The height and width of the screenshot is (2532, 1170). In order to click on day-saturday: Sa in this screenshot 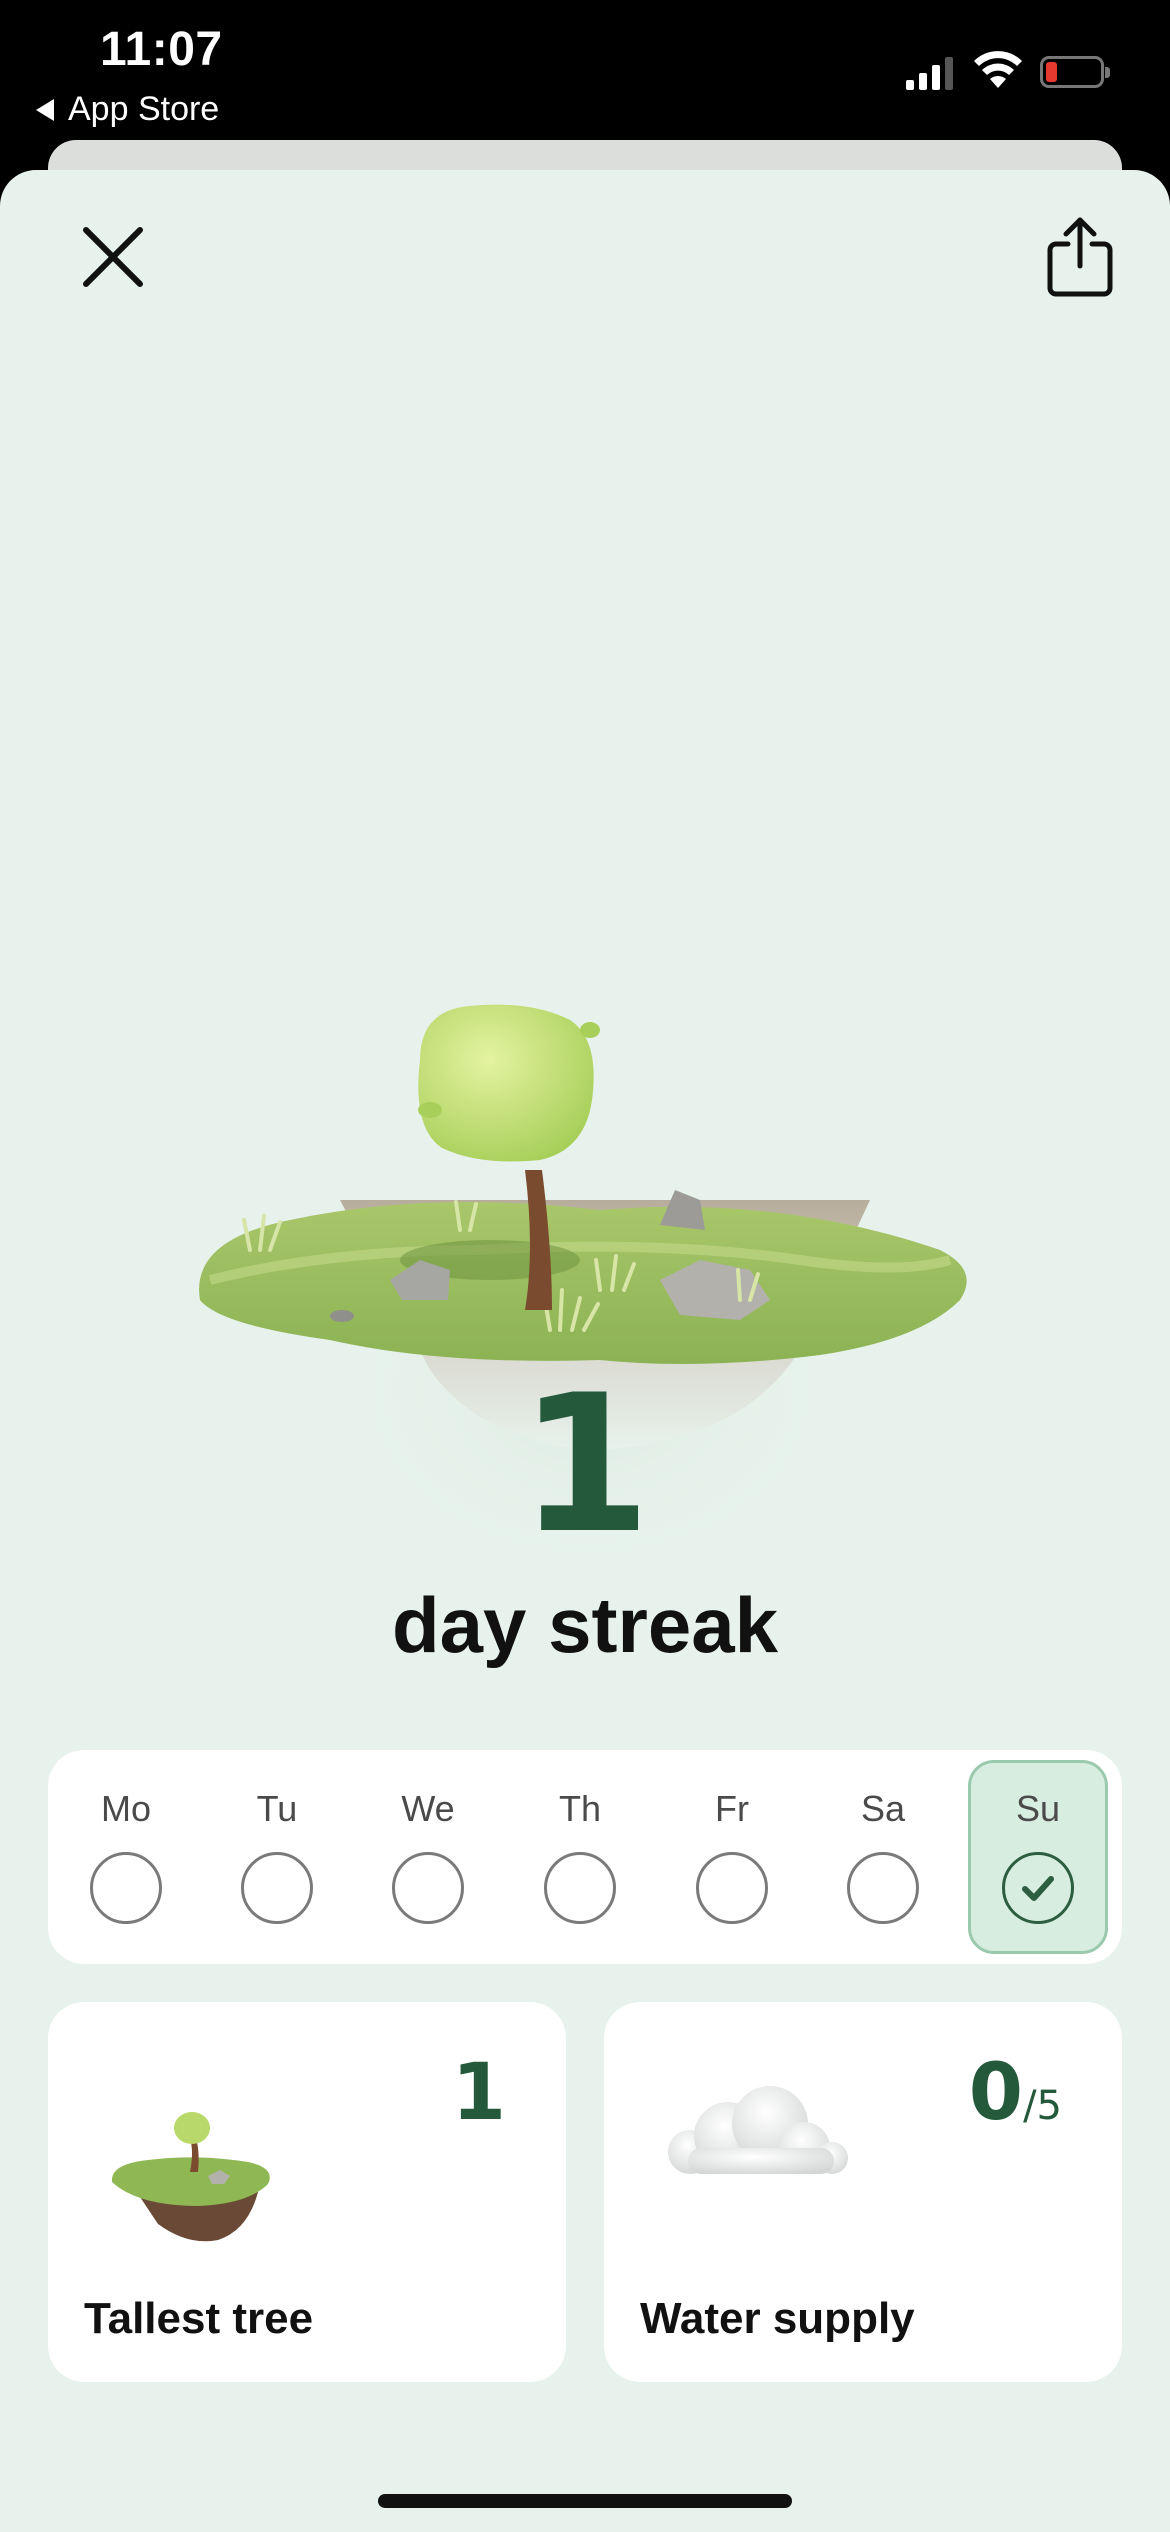, I will do `click(883, 1857)`.